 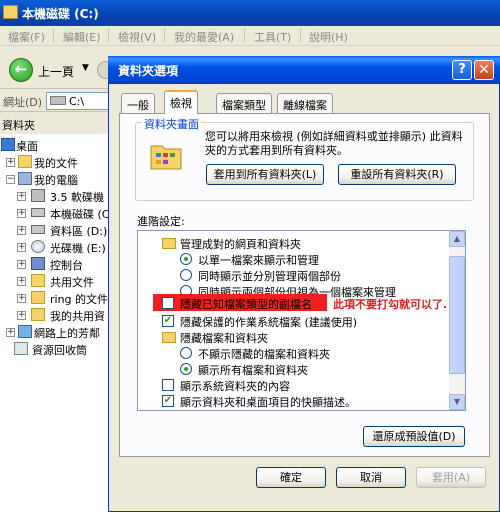 I want to click on setting-label: 隱藏保護的作業系統檔案 (建議使用), so click(x=269, y=322).